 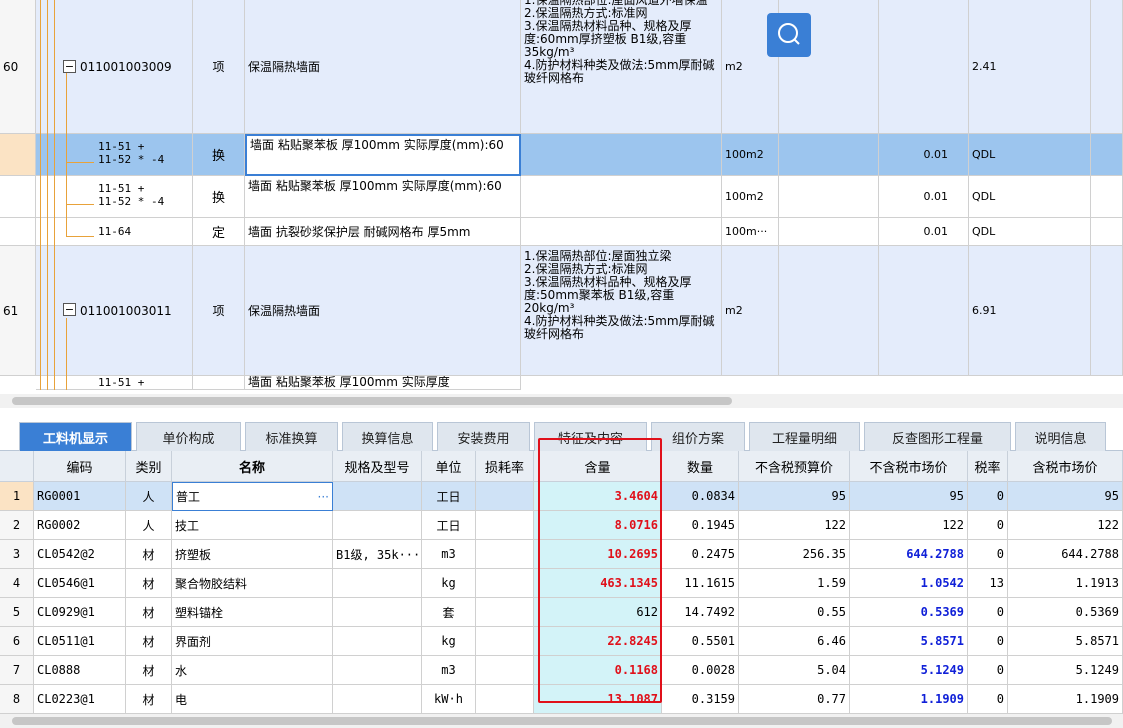 What do you see at coordinates (80, 583) in the screenshot?
I see `cell-code: CL0546@1` at bounding box center [80, 583].